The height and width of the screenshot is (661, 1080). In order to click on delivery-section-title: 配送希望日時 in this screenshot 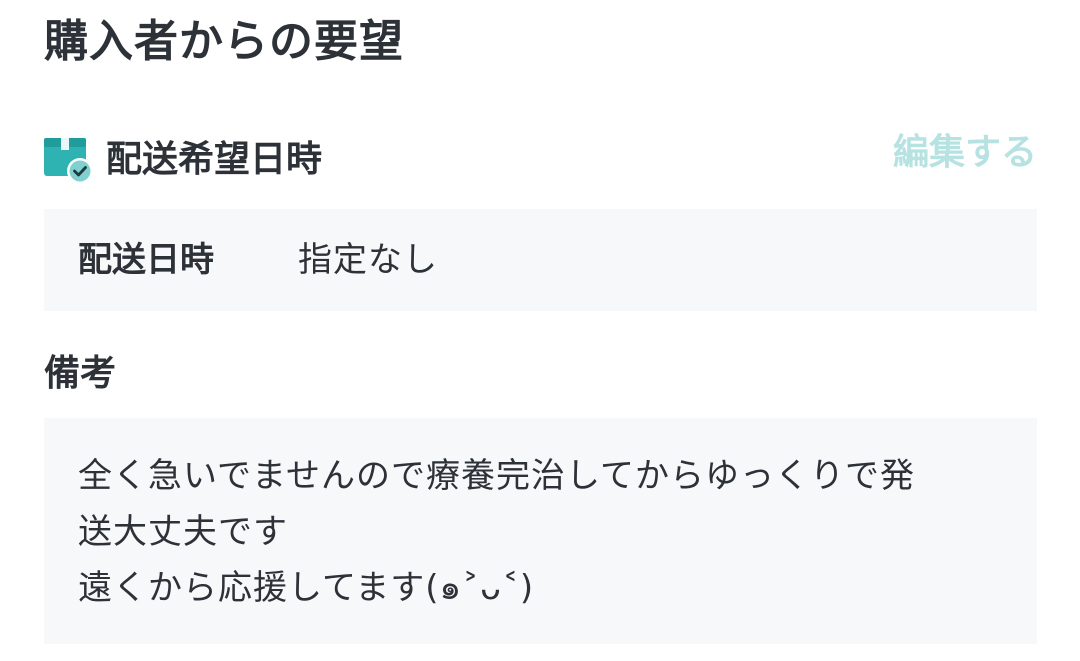, I will do `click(214, 159)`.